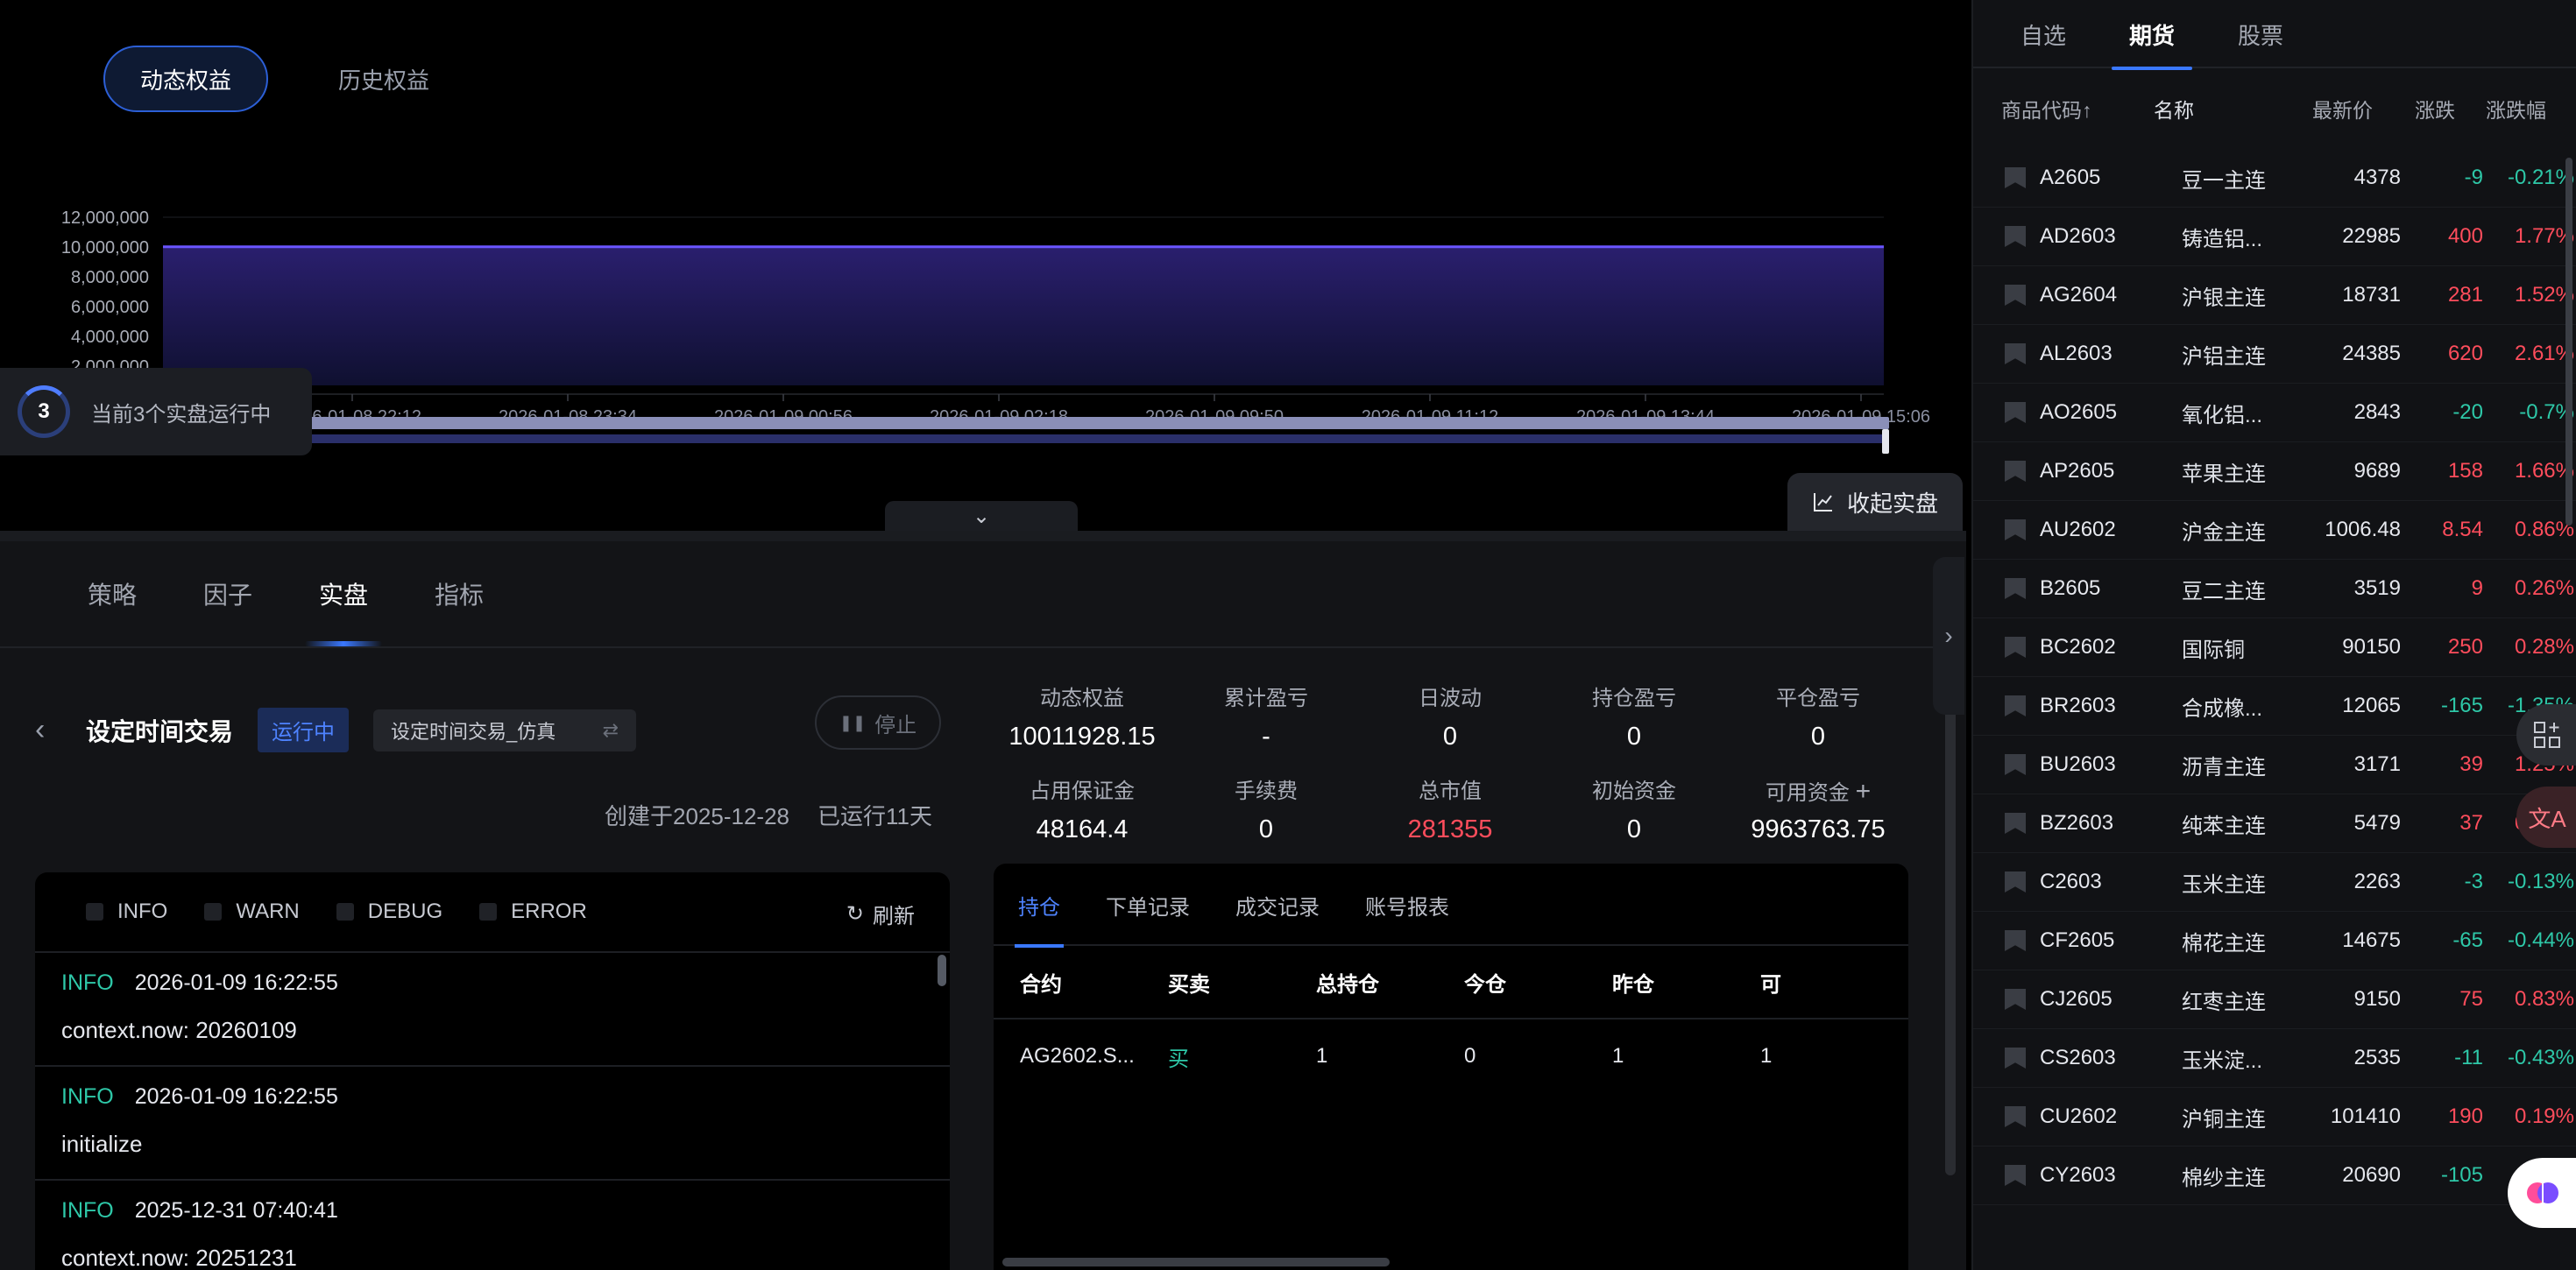  Describe the element at coordinates (1875, 502) in the screenshot. I see `collapse-live-button: 收起实盘` at that location.